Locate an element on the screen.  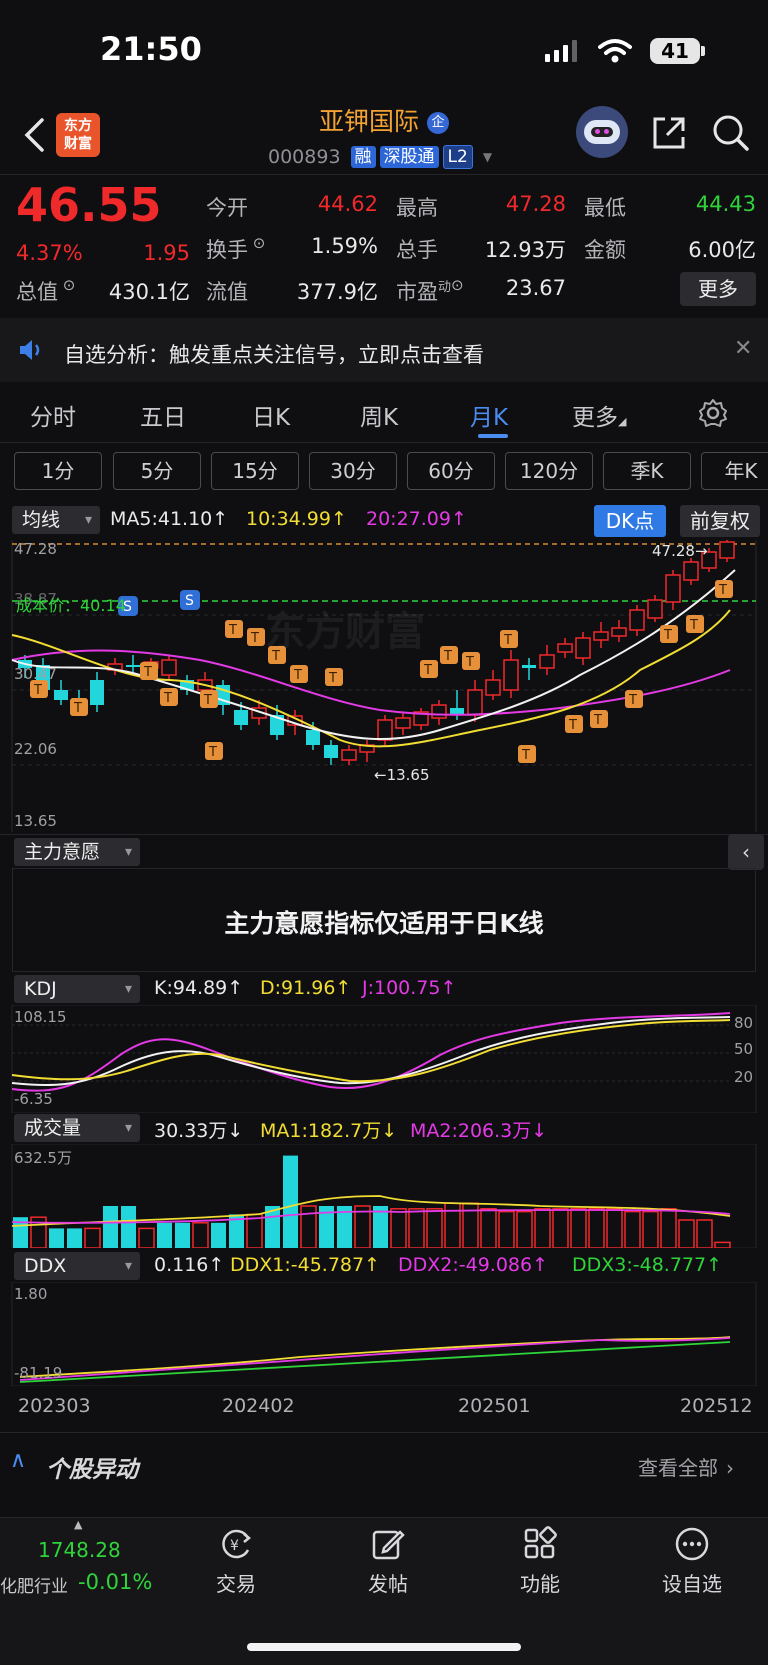
trade-icon: ¥ is located at coordinates (237, 1544).